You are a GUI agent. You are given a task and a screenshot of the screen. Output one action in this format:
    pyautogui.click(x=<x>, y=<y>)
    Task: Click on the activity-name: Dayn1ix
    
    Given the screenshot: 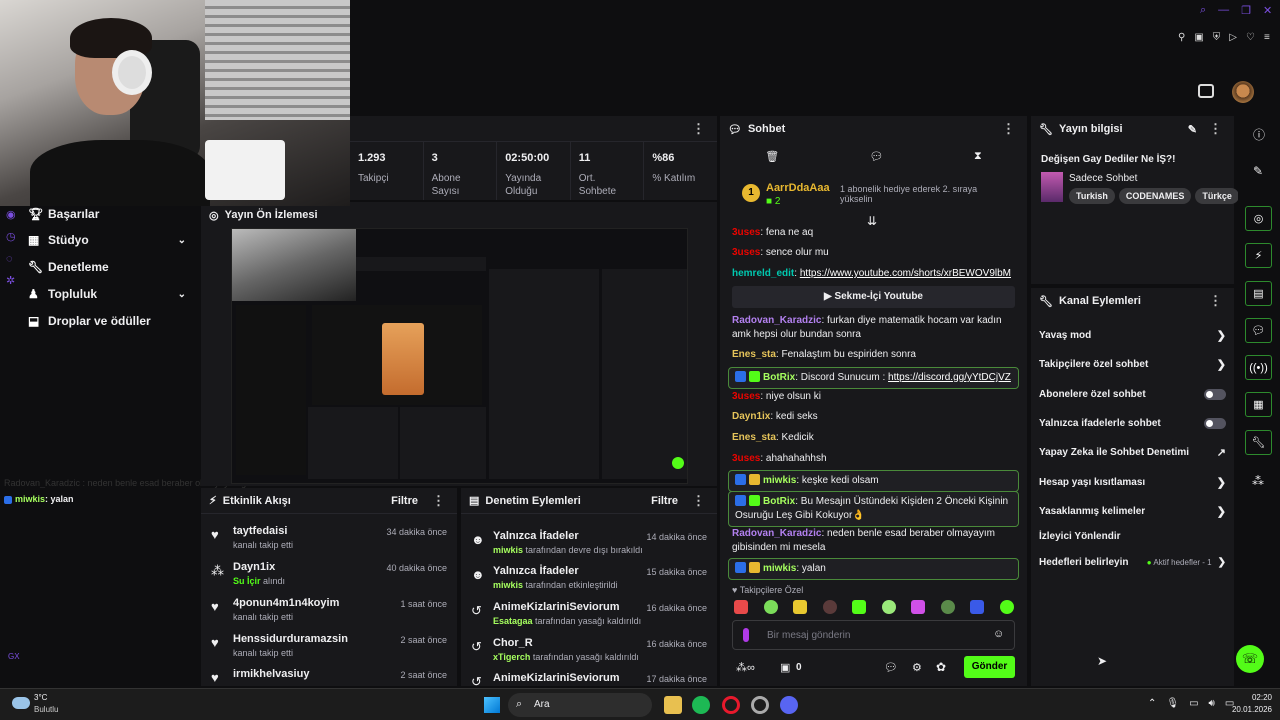 What is the action you would take?
    pyautogui.click(x=259, y=567)
    